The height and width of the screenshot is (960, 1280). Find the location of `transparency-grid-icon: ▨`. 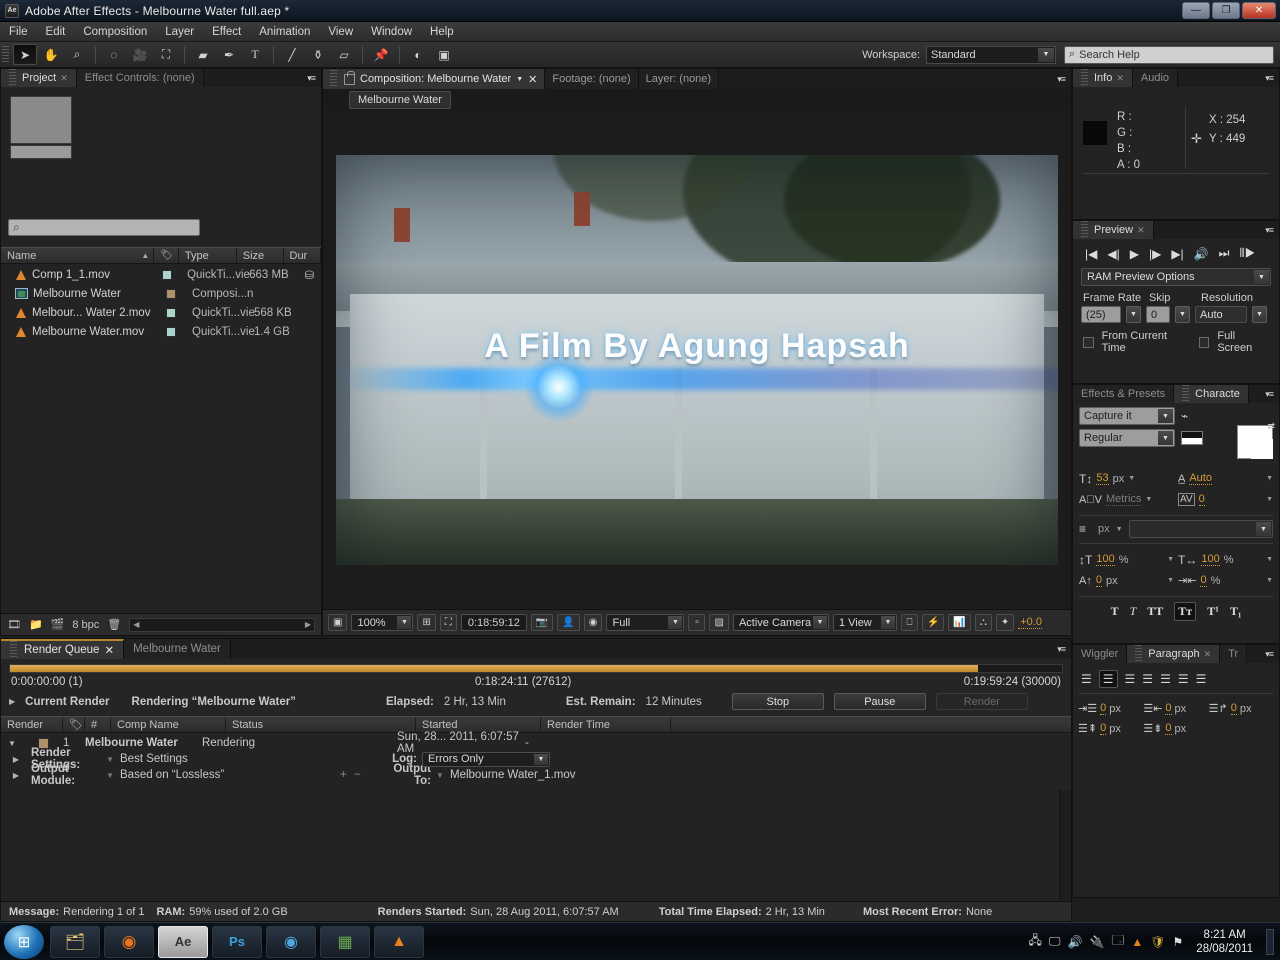

transparency-grid-icon: ▨ is located at coordinates (719, 622).